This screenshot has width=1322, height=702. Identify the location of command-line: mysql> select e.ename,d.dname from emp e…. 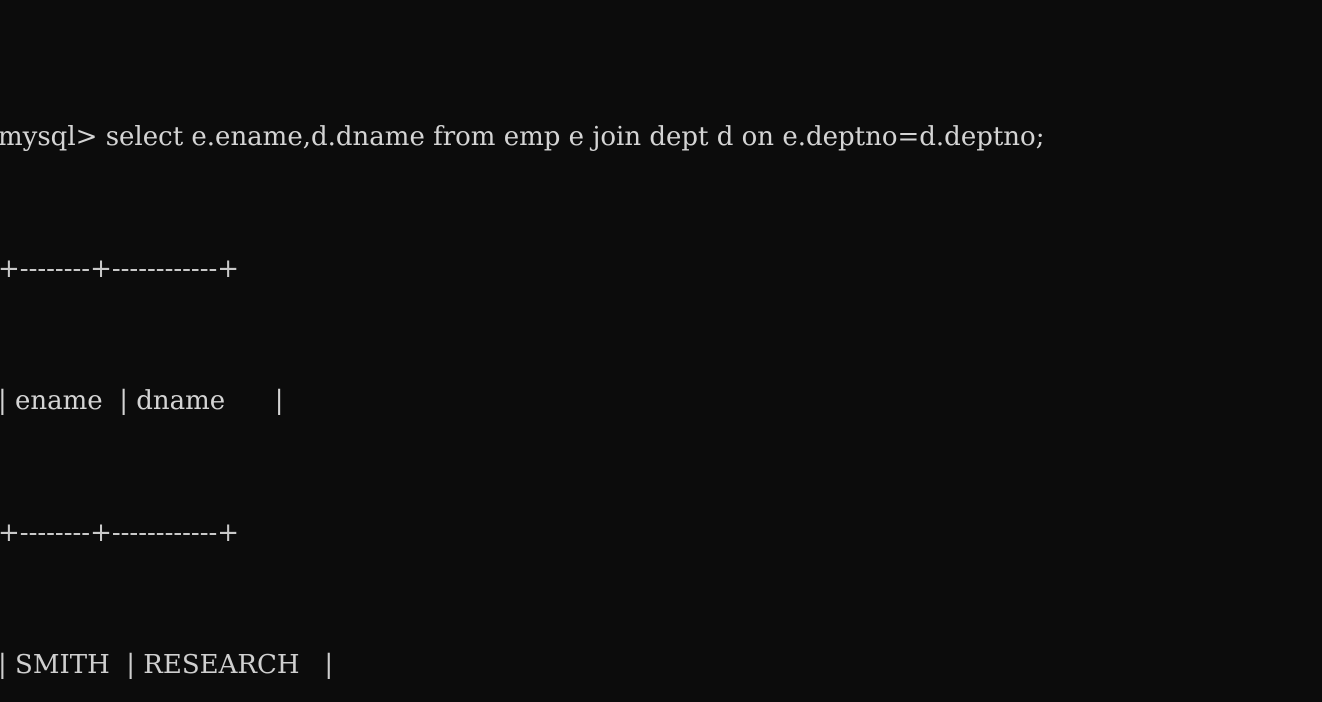
(522, 137).